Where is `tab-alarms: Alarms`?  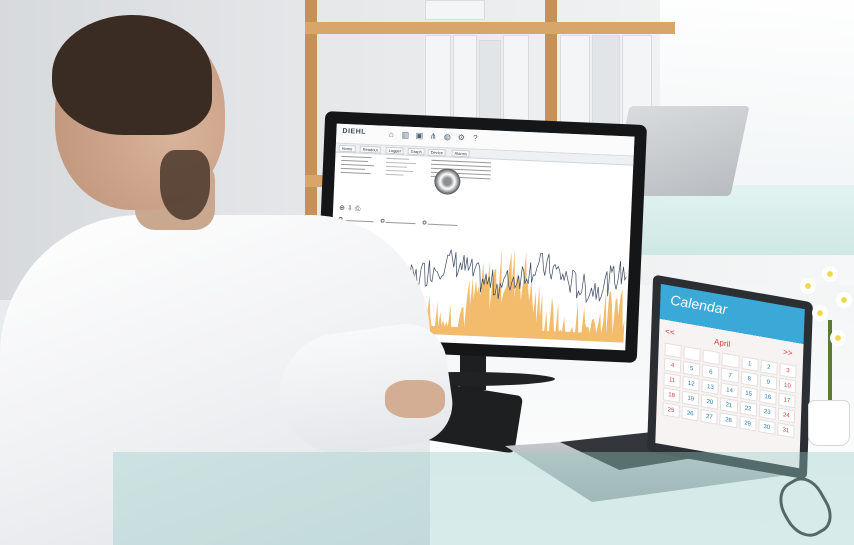 tab-alarms: Alarms is located at coordinates (461, 153).